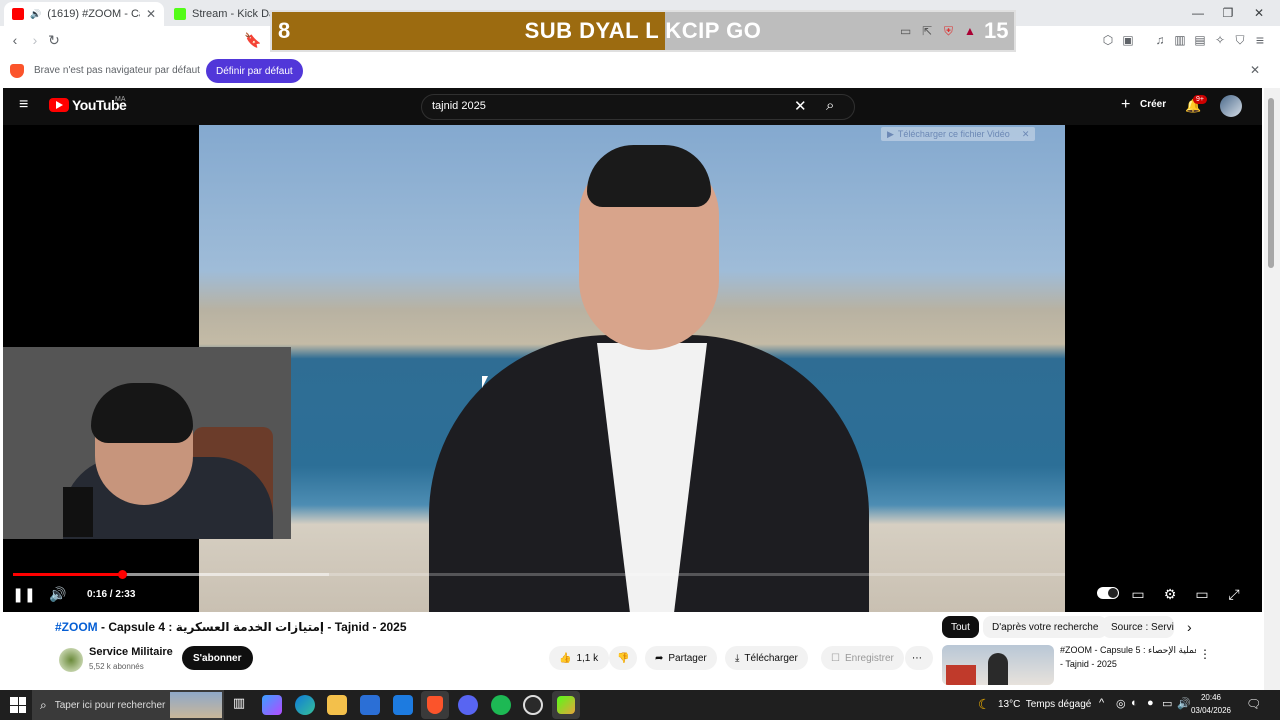 The width and height of the screenshot is (1280, 720). I want to click on more-actions-button: ⋯, so click(919, 658).